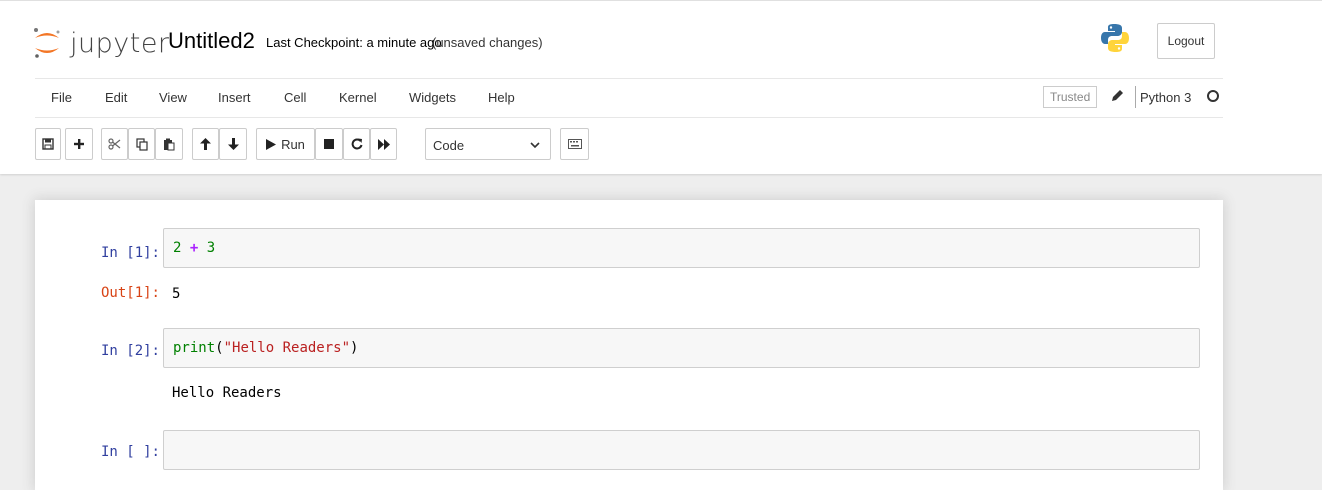  I want to click on code-token: print, so click(194, 348).